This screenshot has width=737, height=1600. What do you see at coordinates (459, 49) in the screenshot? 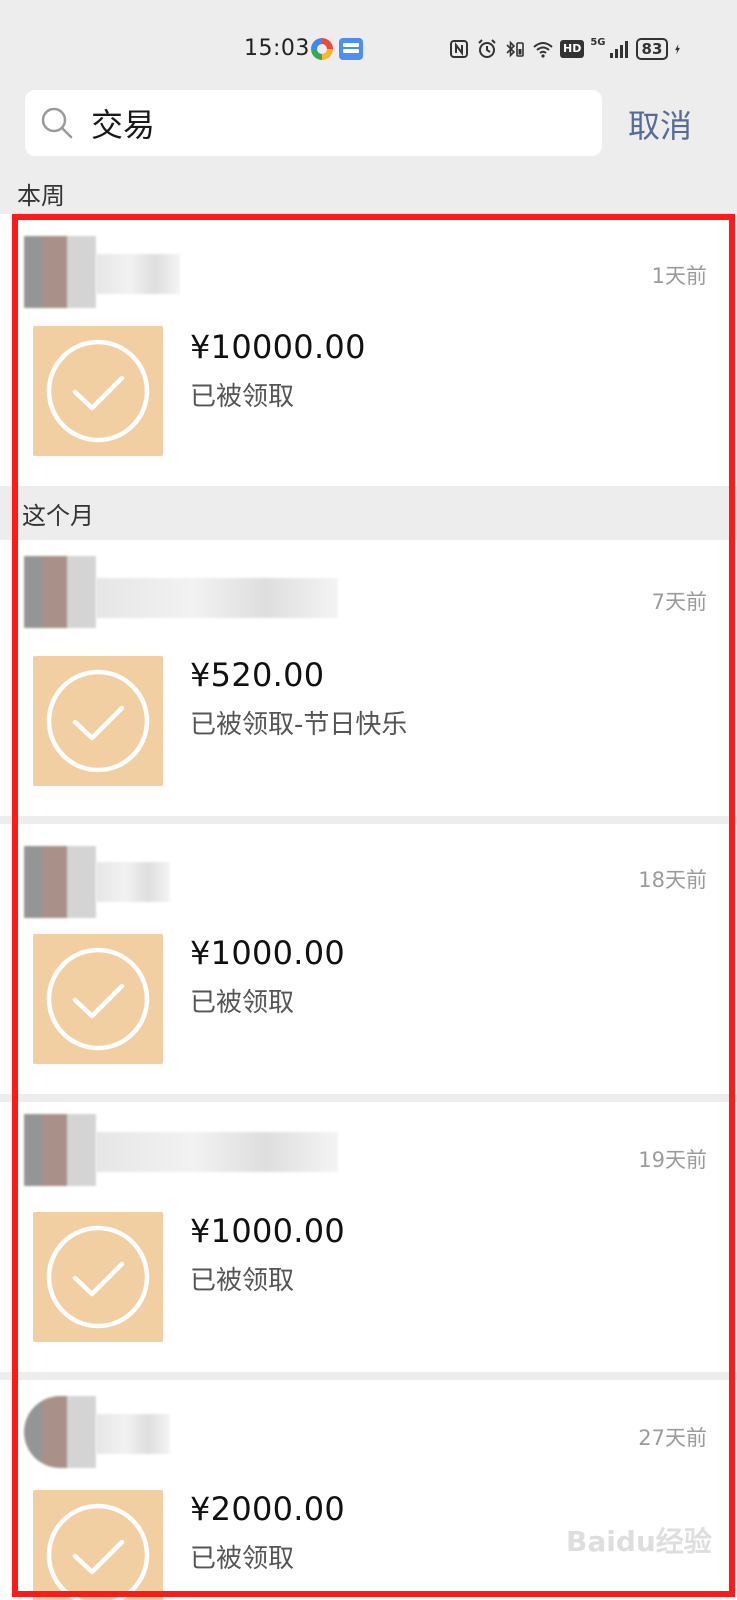
I see `nfc-icon` at bounding box center [459, 49].